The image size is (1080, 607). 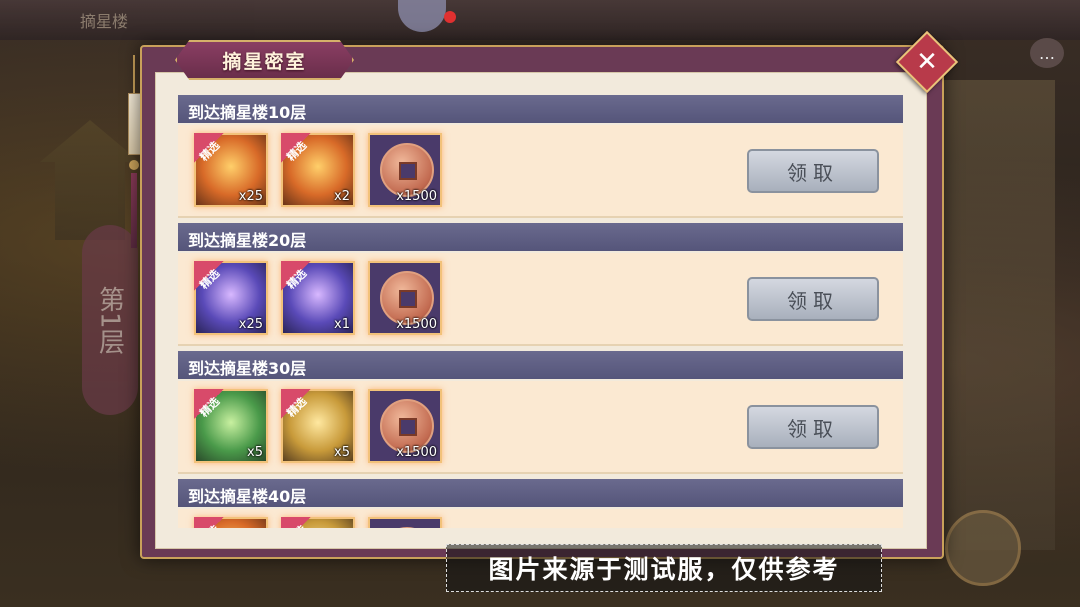 What do you see at coordinates (540, 518) in the screenshot?
I see `section-body: 精选精选领取` at bounding box center [540, 518].